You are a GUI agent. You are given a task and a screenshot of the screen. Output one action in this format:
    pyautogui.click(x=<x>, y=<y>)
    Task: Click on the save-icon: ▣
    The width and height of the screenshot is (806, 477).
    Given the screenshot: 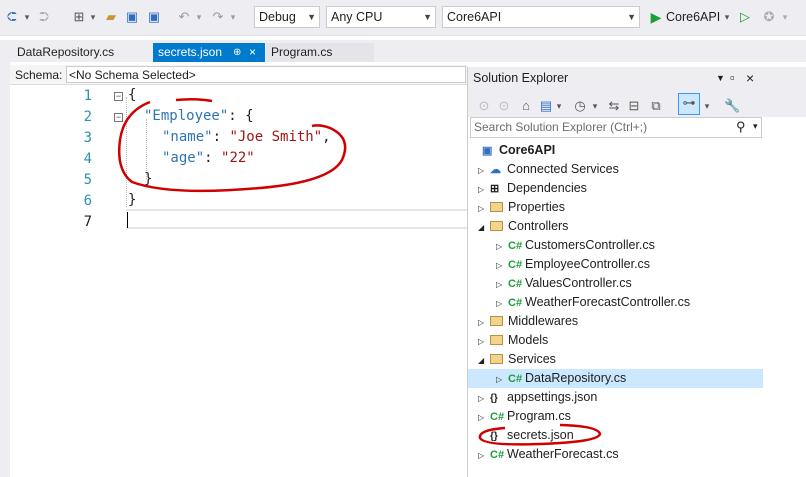 What is the action you would take?
    pyautogui.click(x=132, y=17)
    